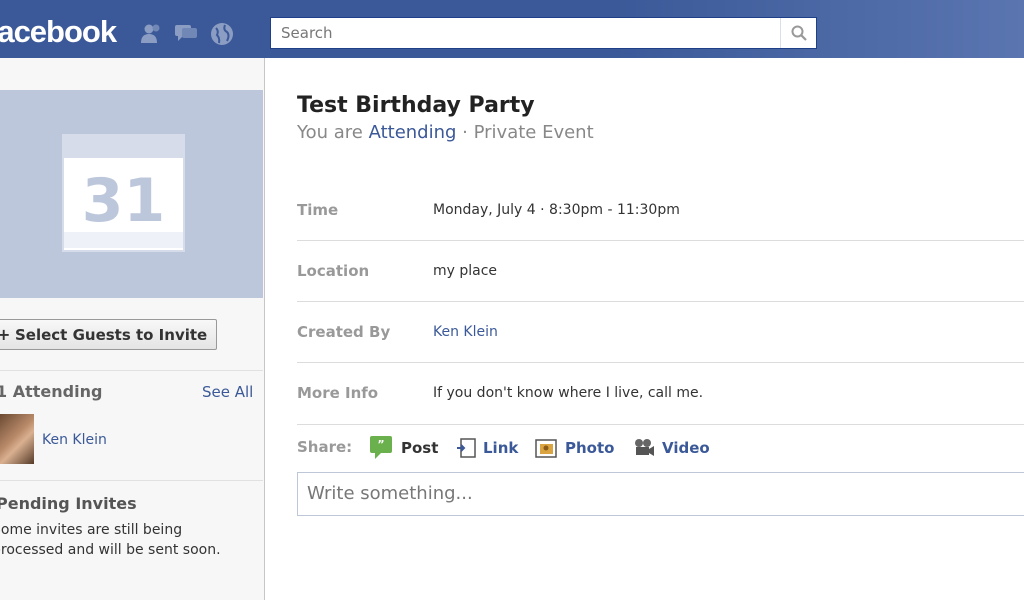 This screenshot has height=600, width=1024. I want to click on notifications-globe-icon, so click(222, 34).